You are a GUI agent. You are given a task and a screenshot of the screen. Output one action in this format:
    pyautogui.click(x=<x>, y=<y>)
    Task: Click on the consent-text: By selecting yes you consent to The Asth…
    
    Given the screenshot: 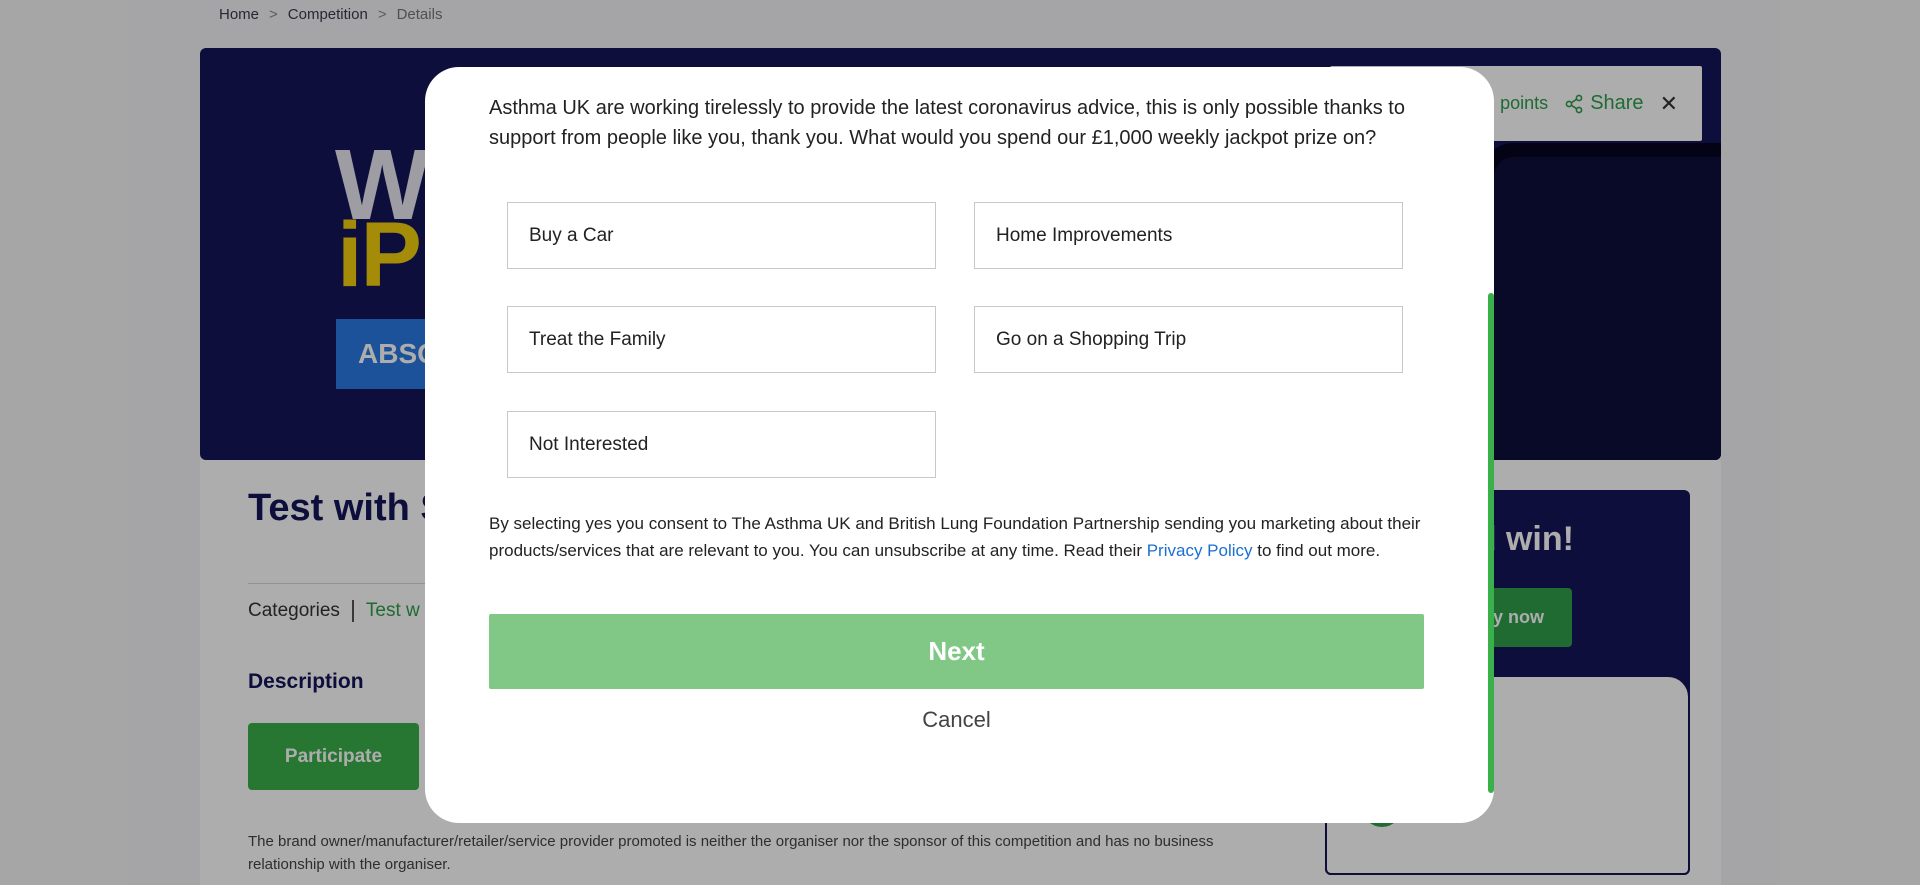 What is the action you would take?
    pyautogui.click(x=964, y=537)
    